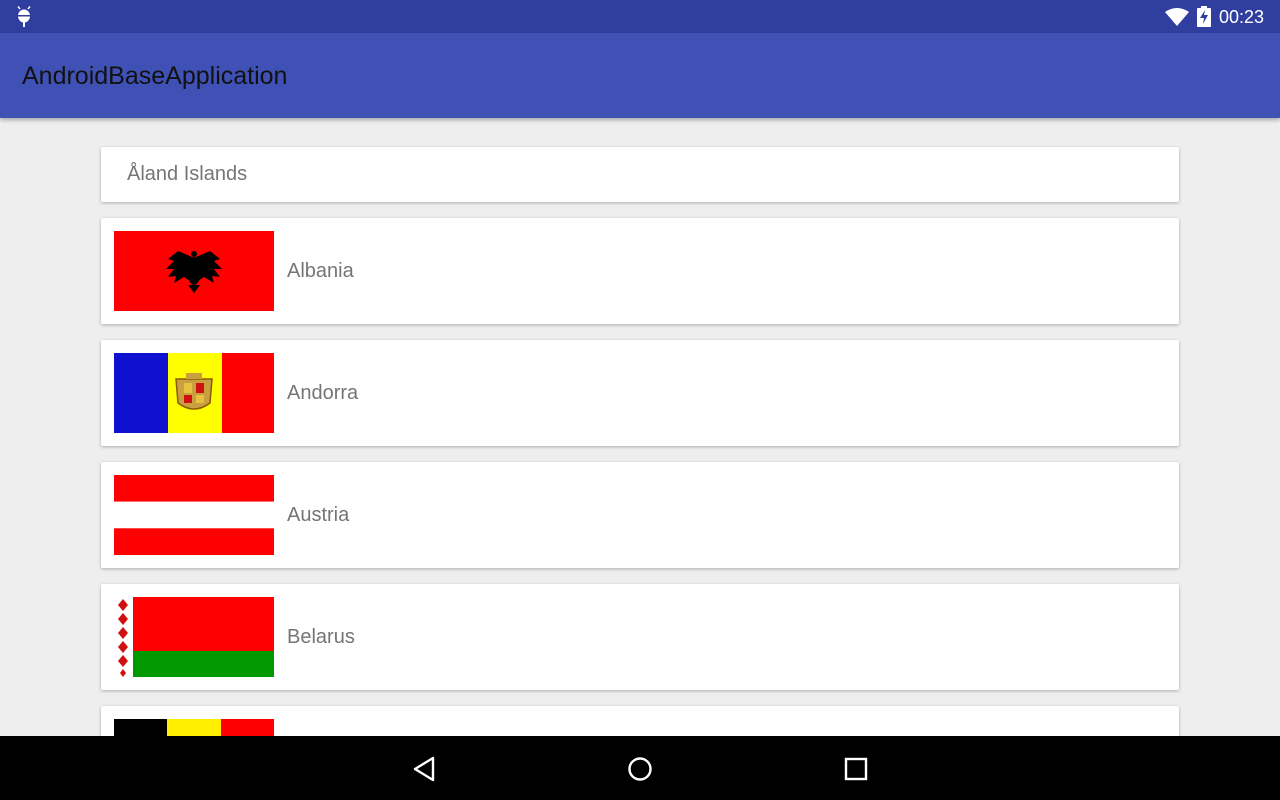  Describe the element at coordinates (1204, 16) in the screenshot. I see `battery-charging-icon` at that location.